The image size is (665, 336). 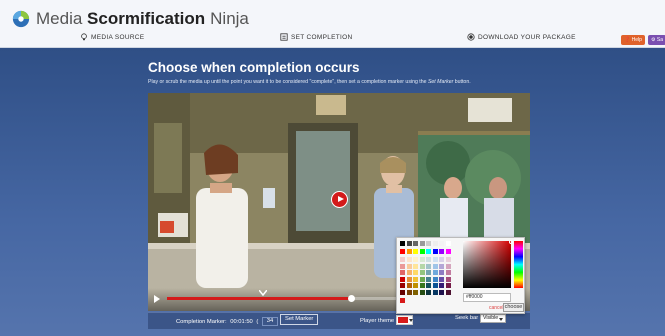 I want to click on seek-knob, so click(x=351, y=298).